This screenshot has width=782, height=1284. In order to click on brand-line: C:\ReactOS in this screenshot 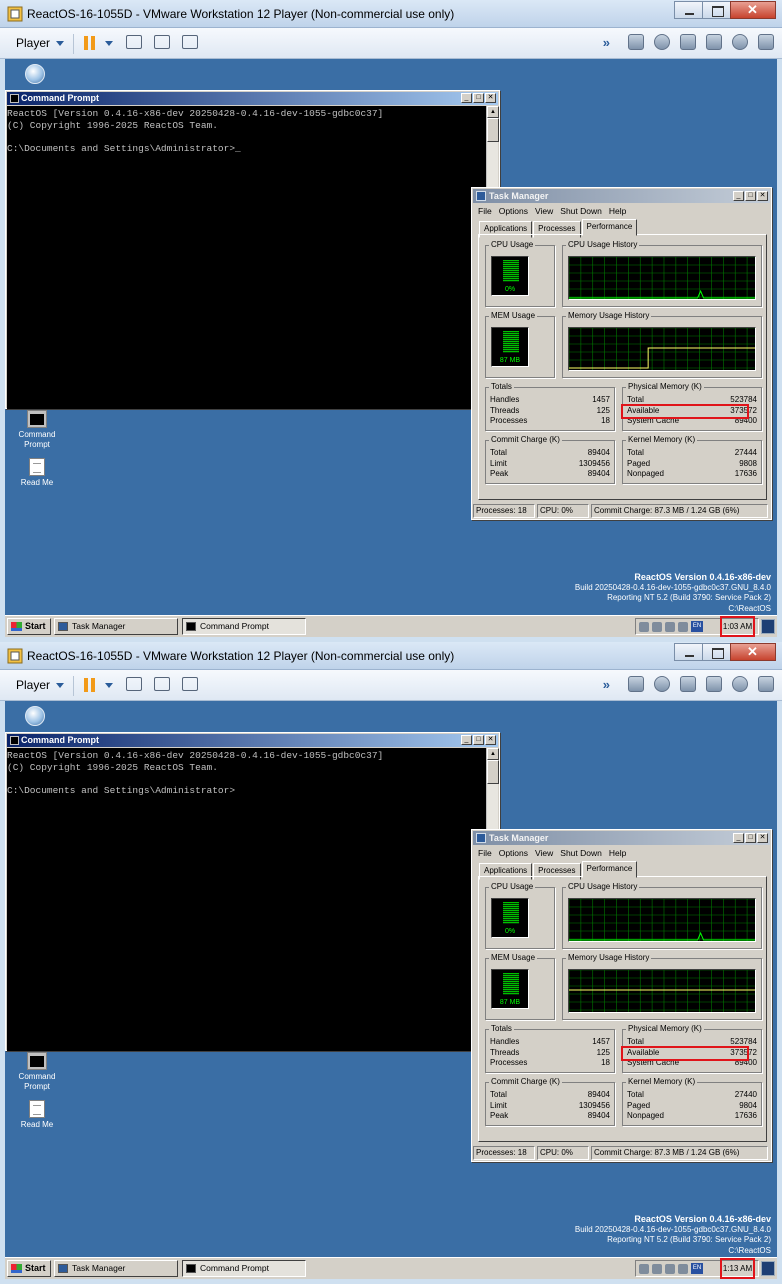, I will do `click(749, 1250)`.